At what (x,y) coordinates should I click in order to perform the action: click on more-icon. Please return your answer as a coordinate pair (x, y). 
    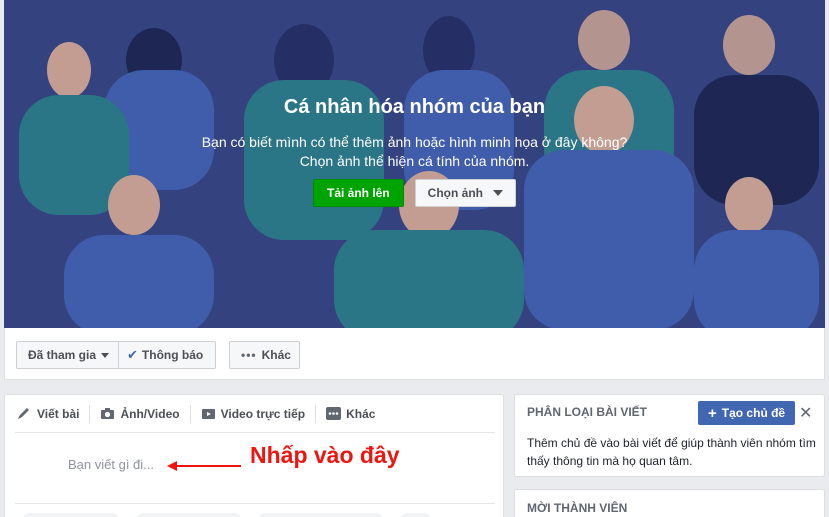
    Looking at the image, I should click on (334, 413).